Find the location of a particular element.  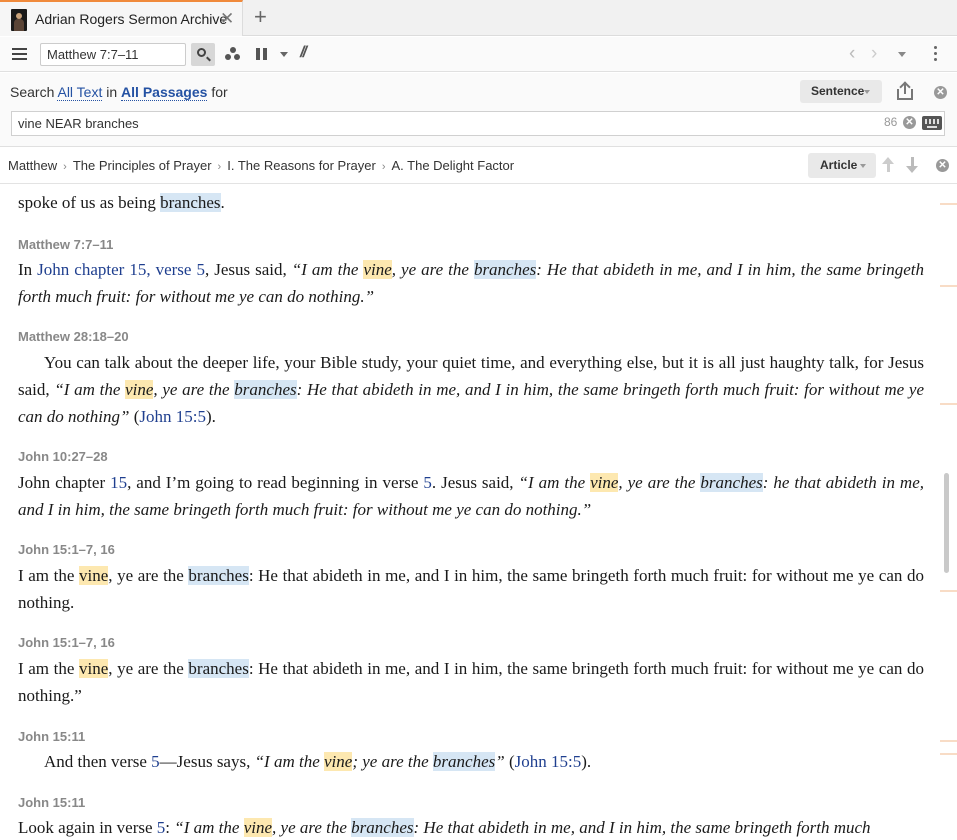

result-reference: Matthew 7:7–11 is located at coordinates (65, 244).